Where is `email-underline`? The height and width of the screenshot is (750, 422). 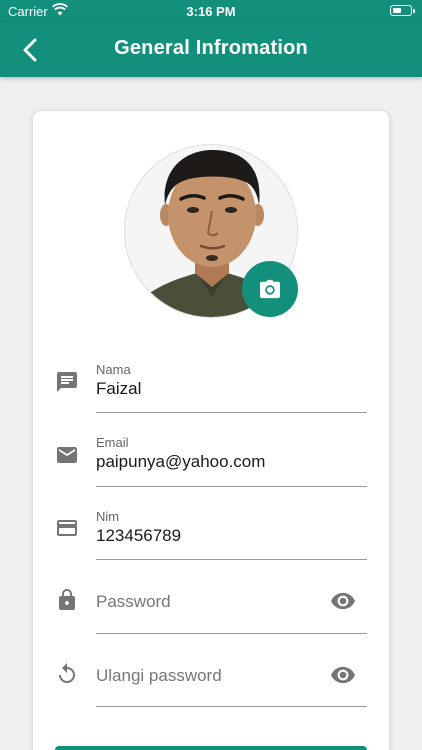 email-underline is located at coordinates (231, 486).